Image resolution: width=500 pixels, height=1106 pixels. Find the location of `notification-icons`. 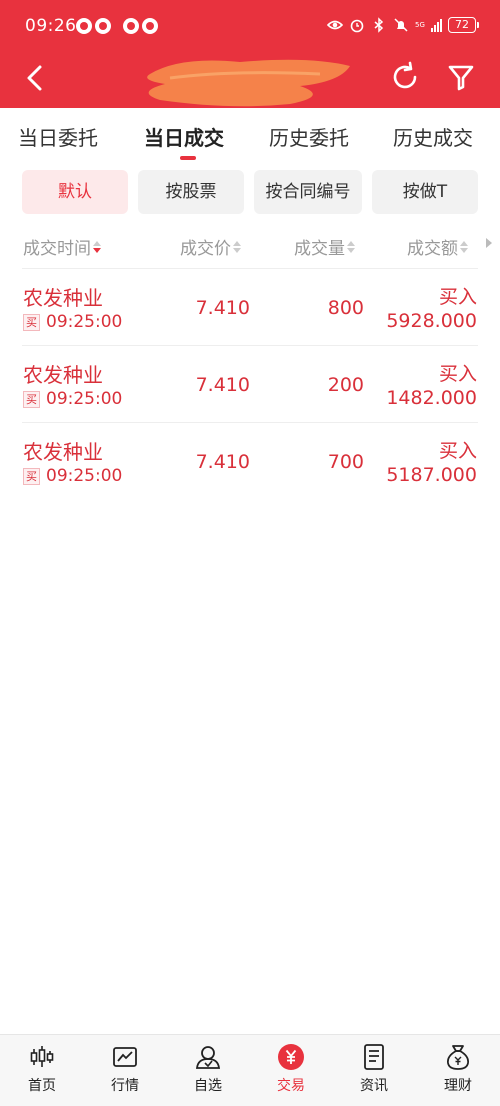

notification-icons is located at coordinates (117, 26).